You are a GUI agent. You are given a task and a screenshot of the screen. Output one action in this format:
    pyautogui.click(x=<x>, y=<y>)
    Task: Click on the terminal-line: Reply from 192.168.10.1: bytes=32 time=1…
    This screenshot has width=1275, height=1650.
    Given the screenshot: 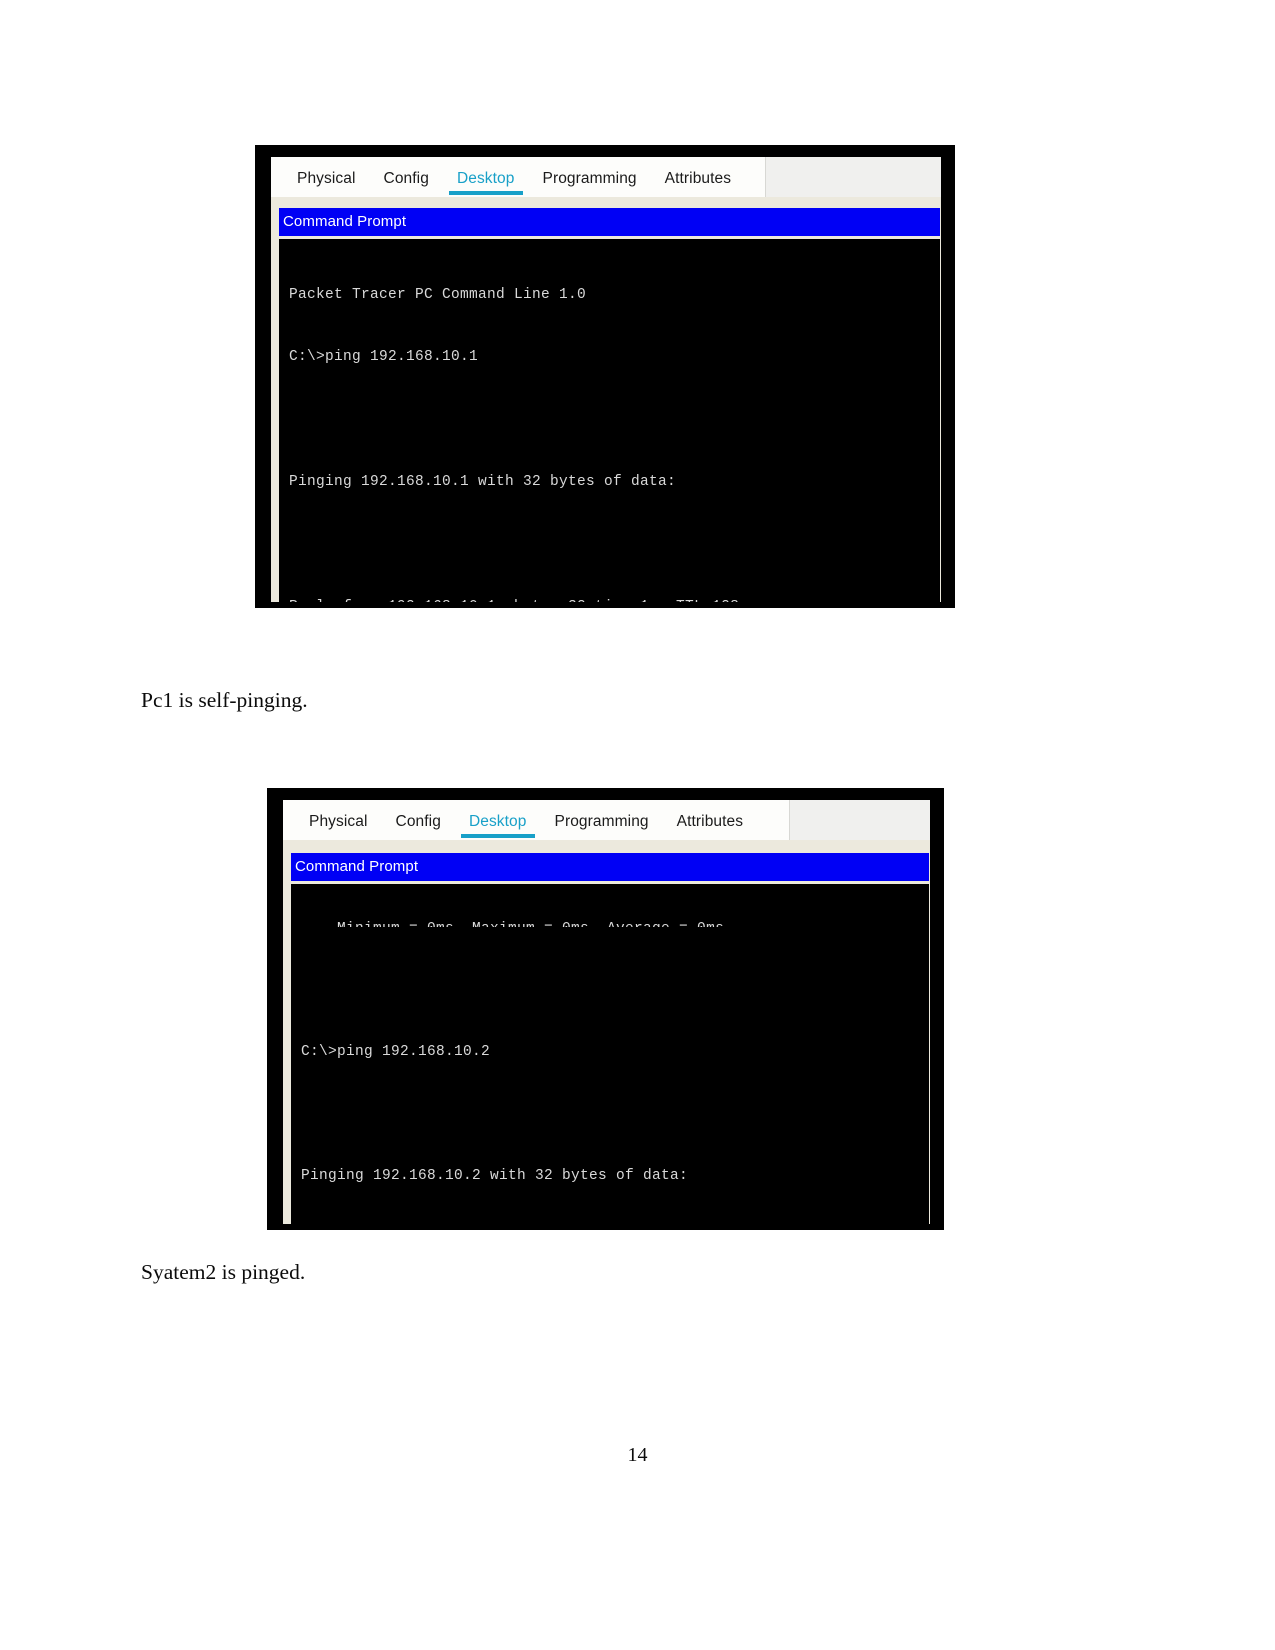 What is the action you would take?
    pyautogui.click(x=614, y=599)
    